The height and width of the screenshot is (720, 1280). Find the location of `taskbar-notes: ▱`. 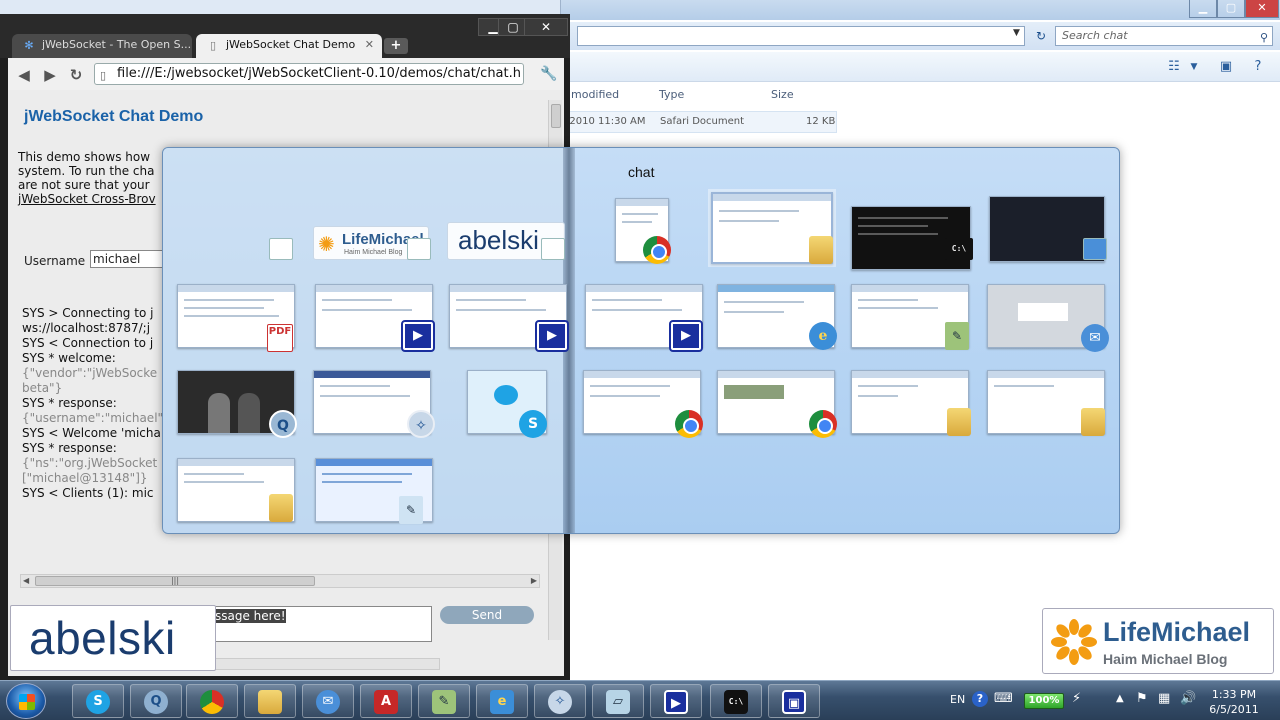

taskbar-notes: ▱ is located at coordinates (618, 701).